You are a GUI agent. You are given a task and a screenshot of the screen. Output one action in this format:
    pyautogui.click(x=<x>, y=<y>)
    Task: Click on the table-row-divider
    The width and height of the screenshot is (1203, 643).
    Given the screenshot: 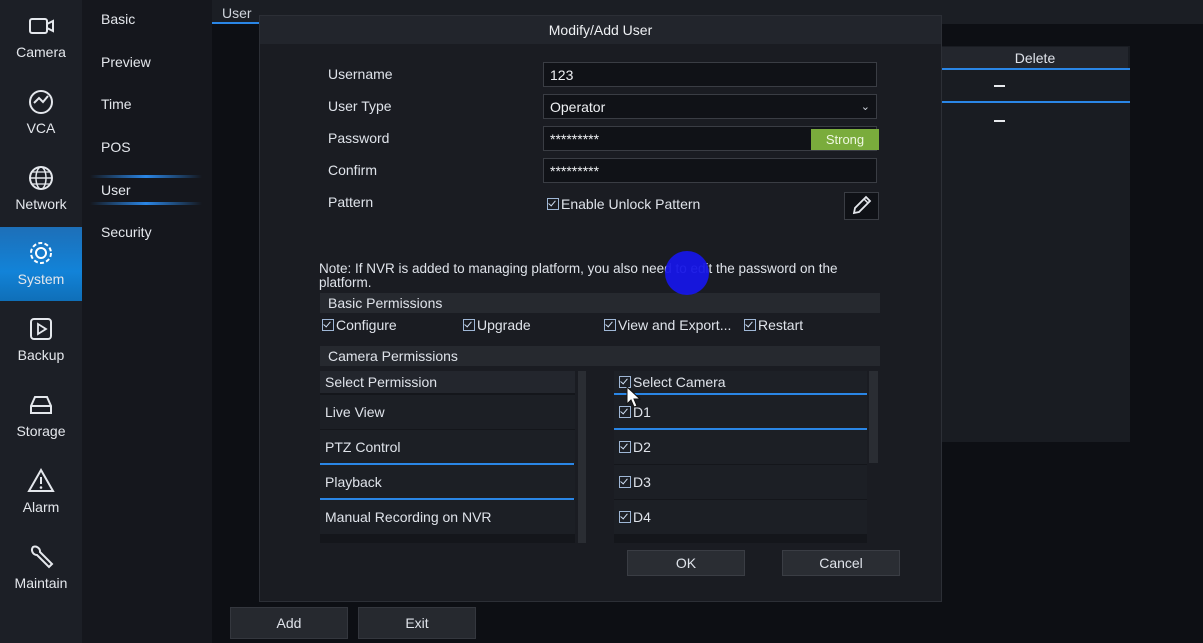 What is the action you would take?
    pyautogui.click(x=1036, y=69)
    